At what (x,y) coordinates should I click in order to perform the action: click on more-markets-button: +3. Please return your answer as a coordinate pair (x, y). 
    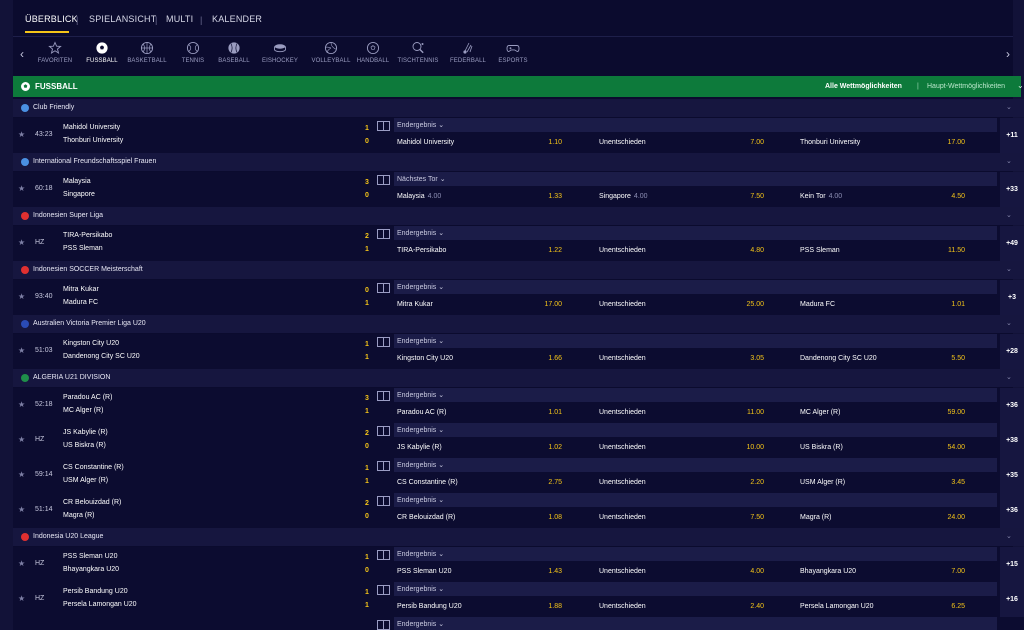
    Looking at the image, I should click on (1012, 297).